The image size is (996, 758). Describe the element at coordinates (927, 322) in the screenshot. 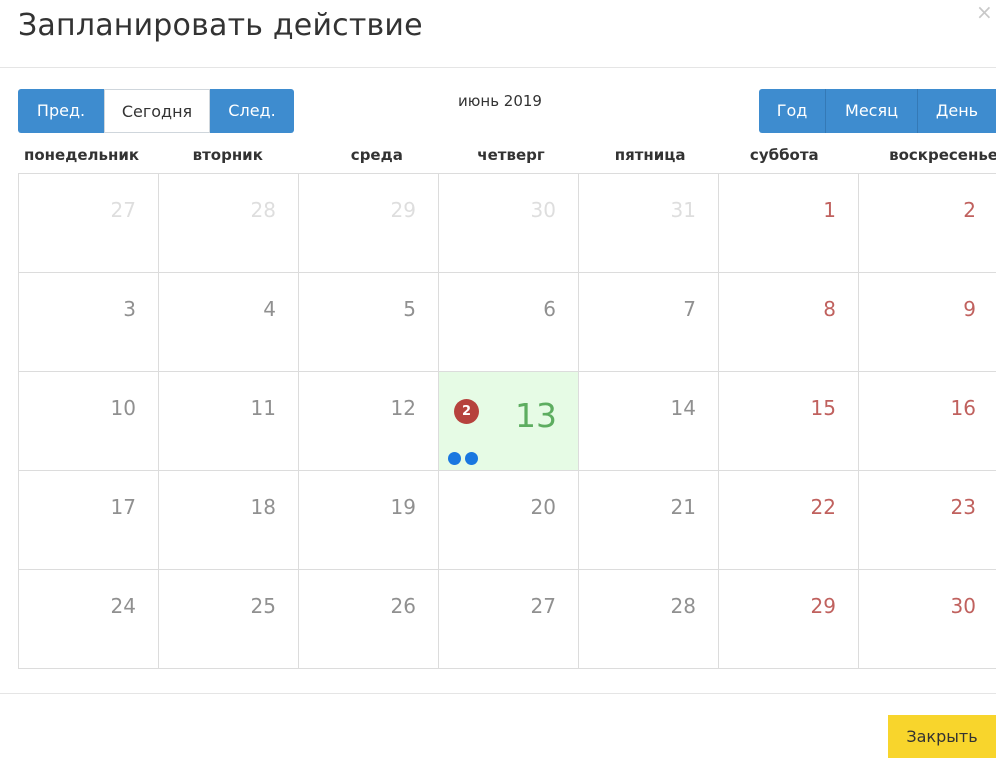

I see `day-cell: 9` at that location.